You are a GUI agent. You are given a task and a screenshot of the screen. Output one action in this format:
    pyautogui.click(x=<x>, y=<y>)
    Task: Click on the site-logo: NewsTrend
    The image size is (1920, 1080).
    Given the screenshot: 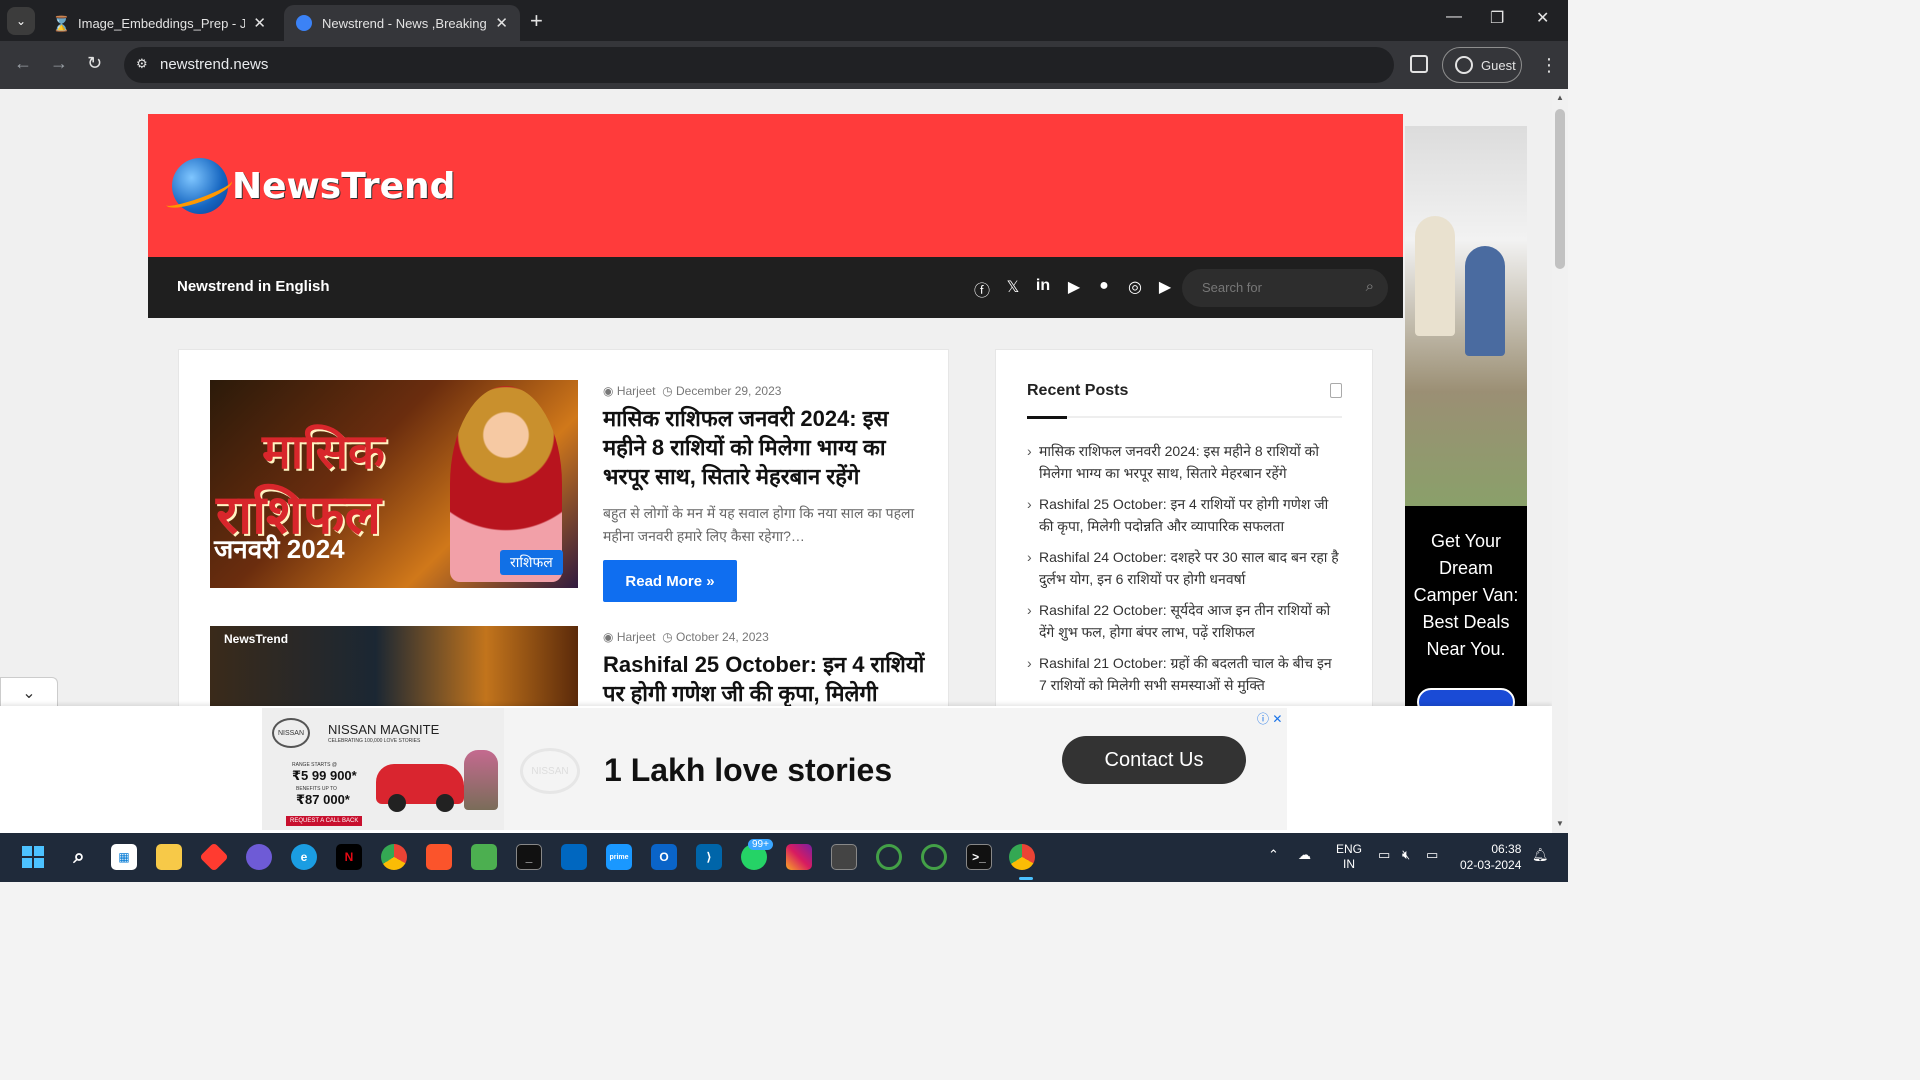 What is the action you would take?
    pyautogui.click(x=313, y=186)
    